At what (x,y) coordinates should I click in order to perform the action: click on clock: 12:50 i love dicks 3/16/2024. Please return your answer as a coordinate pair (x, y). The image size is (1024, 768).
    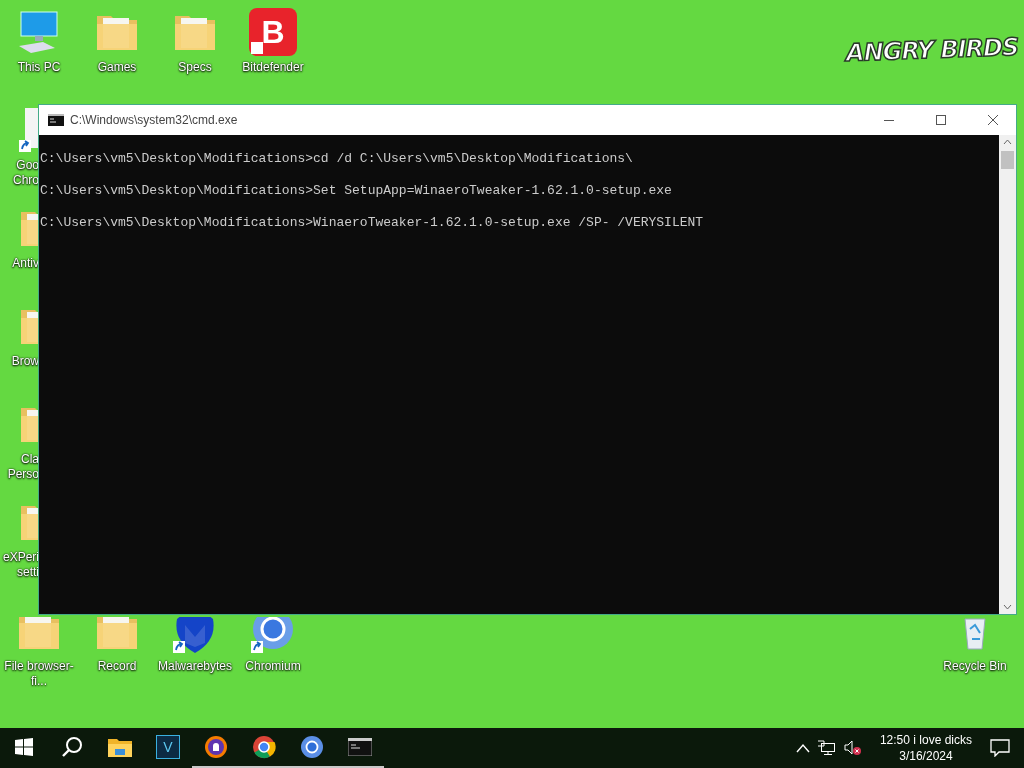
    Looking at the image, I should click on (925, 748).